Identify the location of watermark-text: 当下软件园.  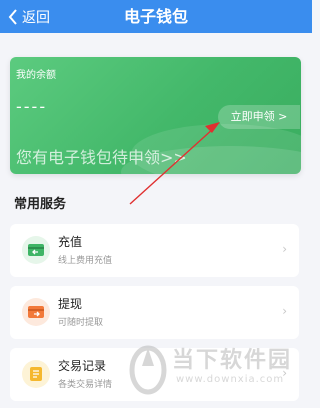
(232, 360).